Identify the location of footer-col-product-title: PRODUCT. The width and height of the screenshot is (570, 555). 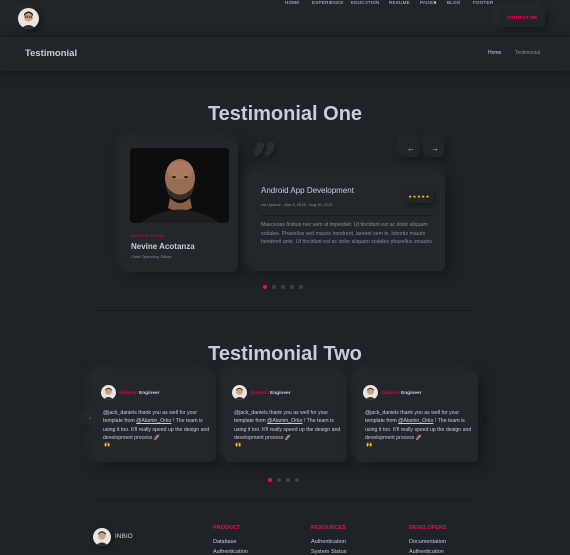
(227, 528).